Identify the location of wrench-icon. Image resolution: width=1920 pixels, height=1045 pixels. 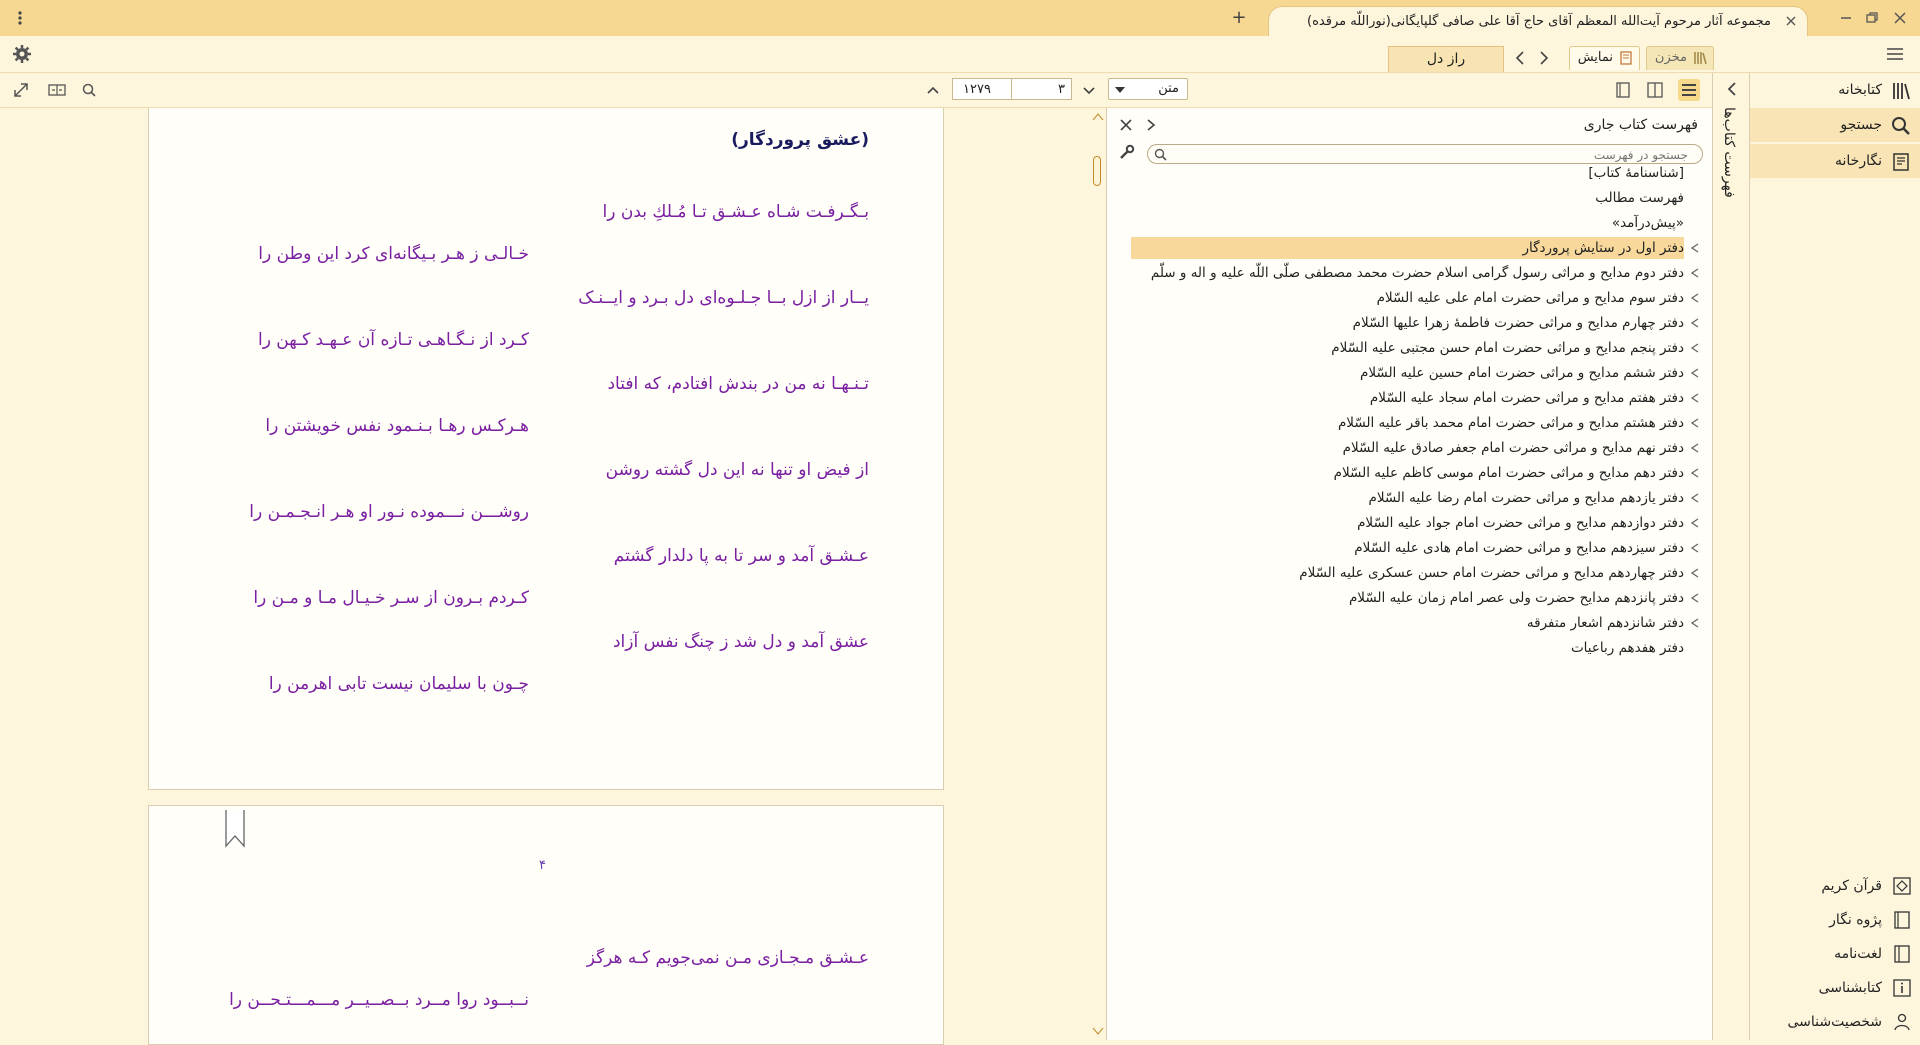
(1127, 152).